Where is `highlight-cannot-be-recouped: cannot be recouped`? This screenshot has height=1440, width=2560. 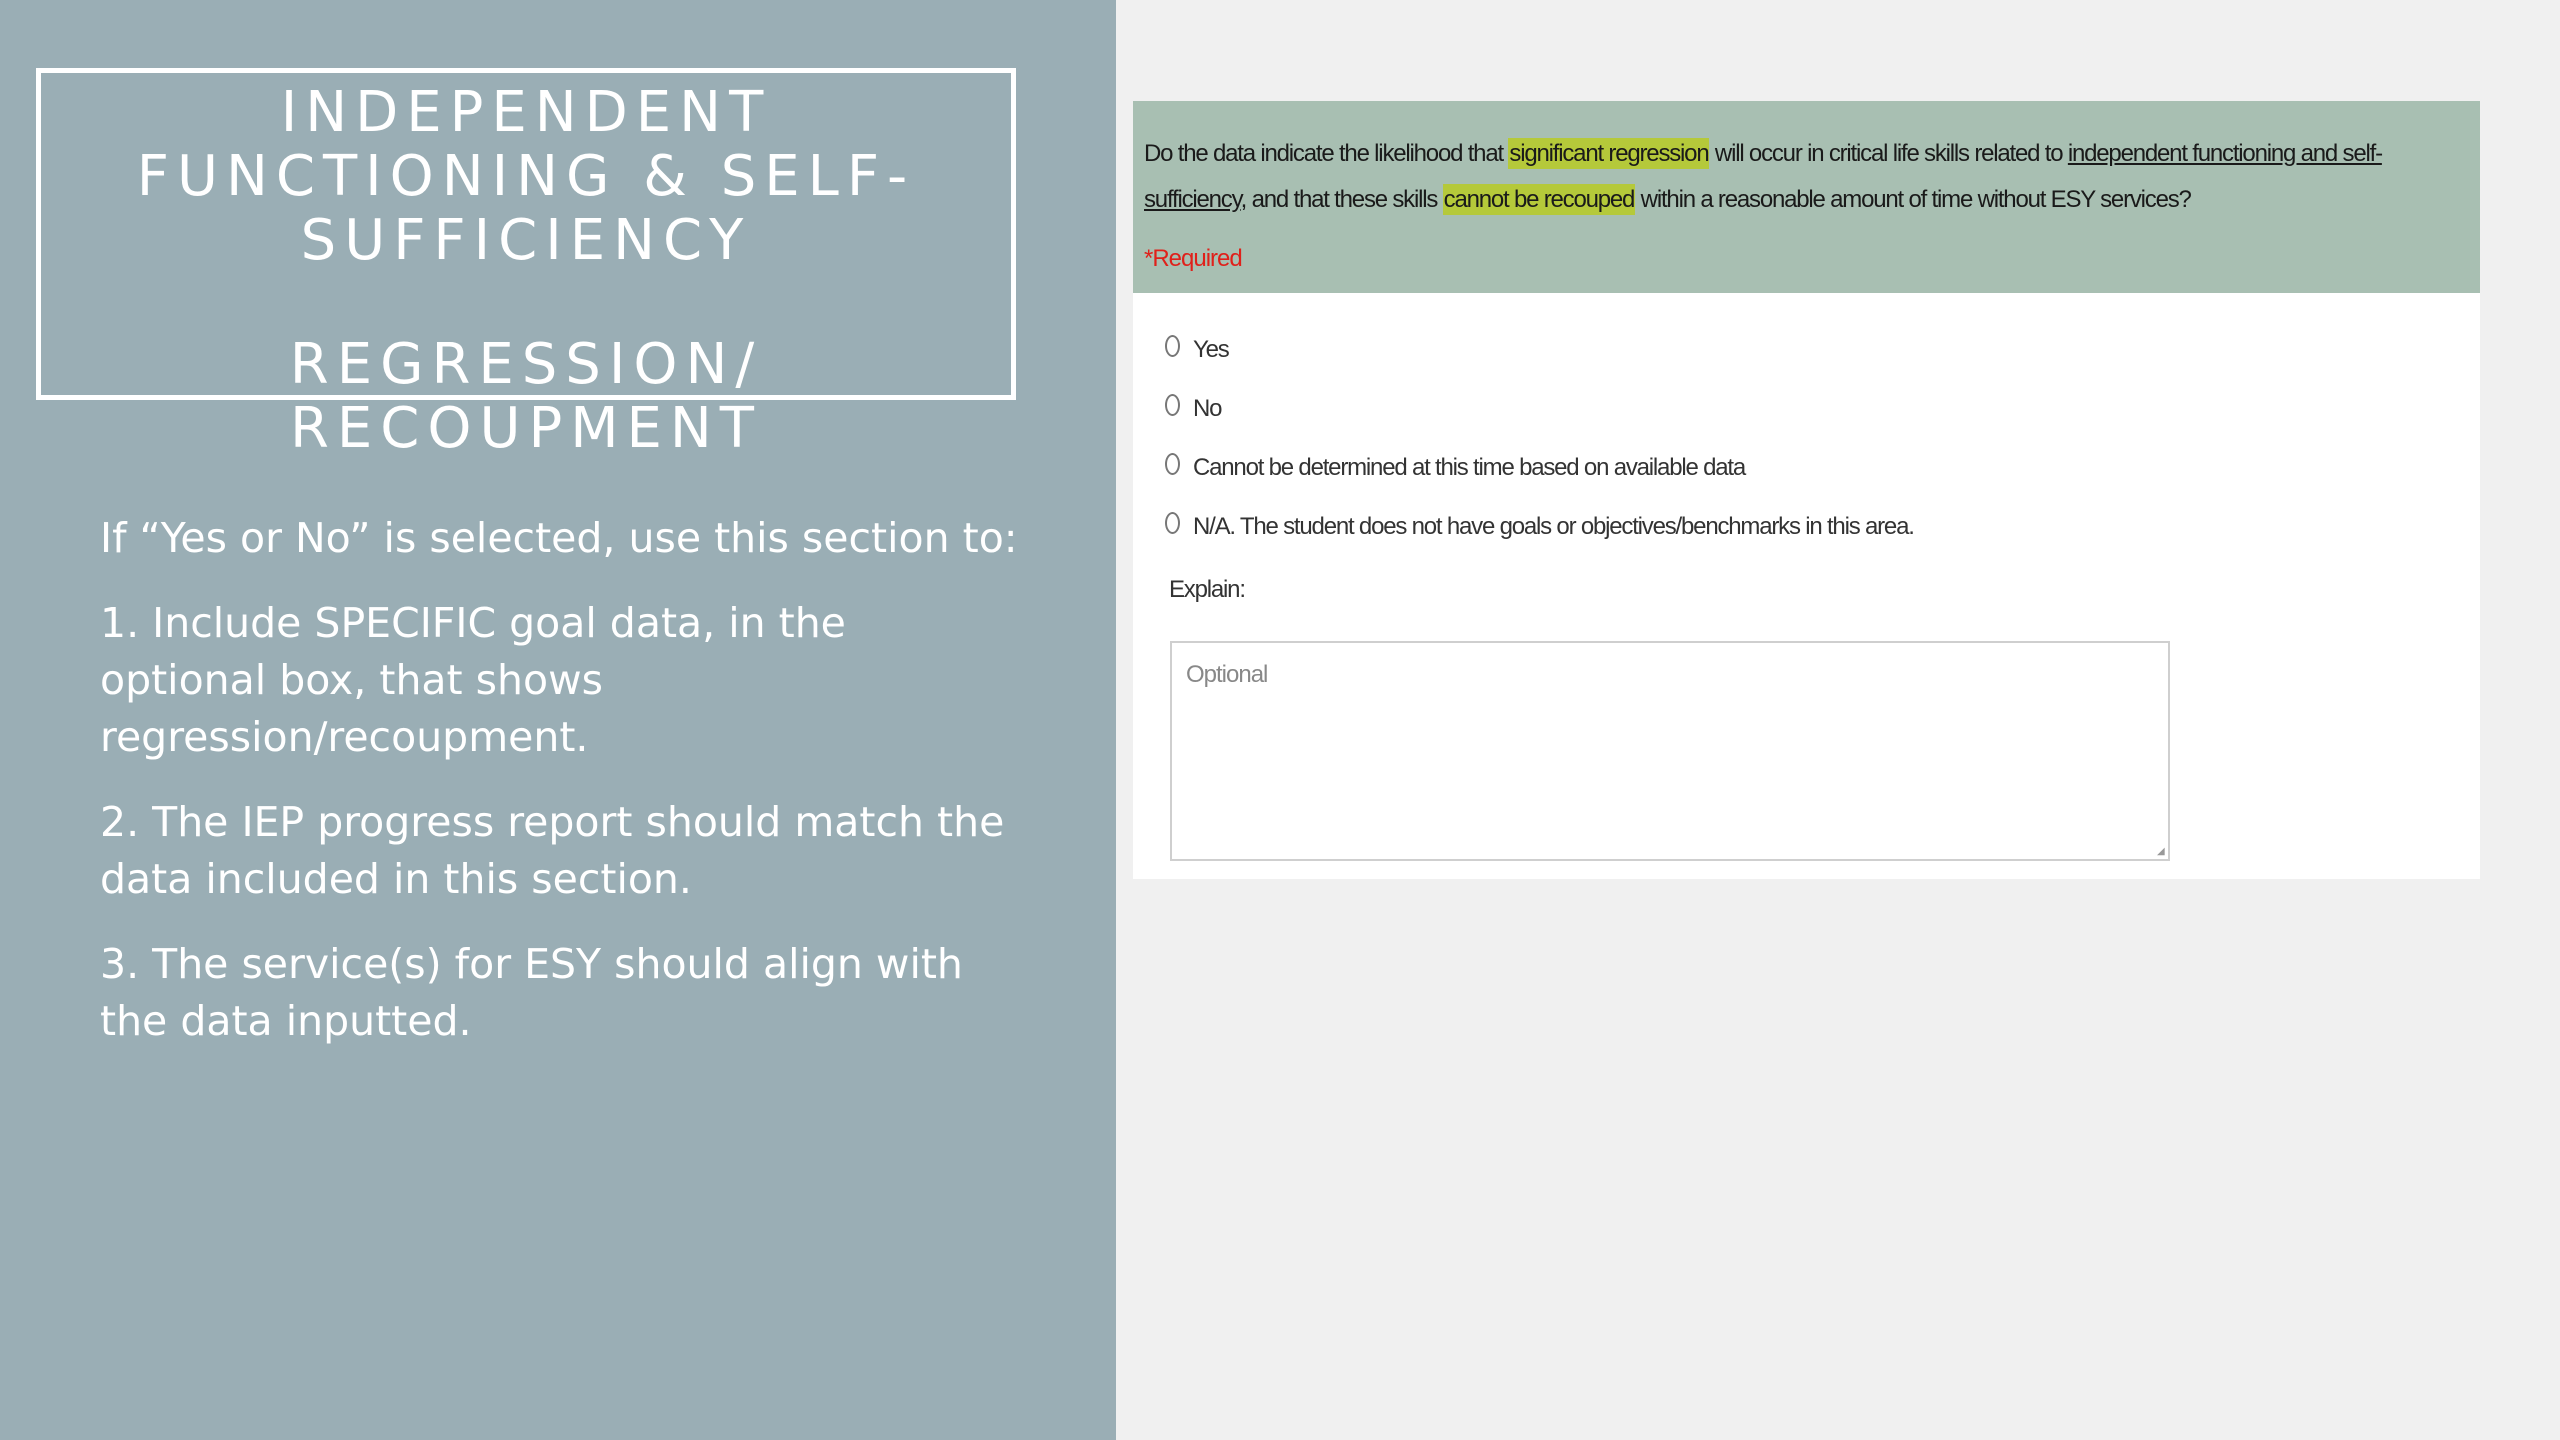
highlight-cannot-be-recouped: cannot be recouped is located at coordinates (1538, 199).